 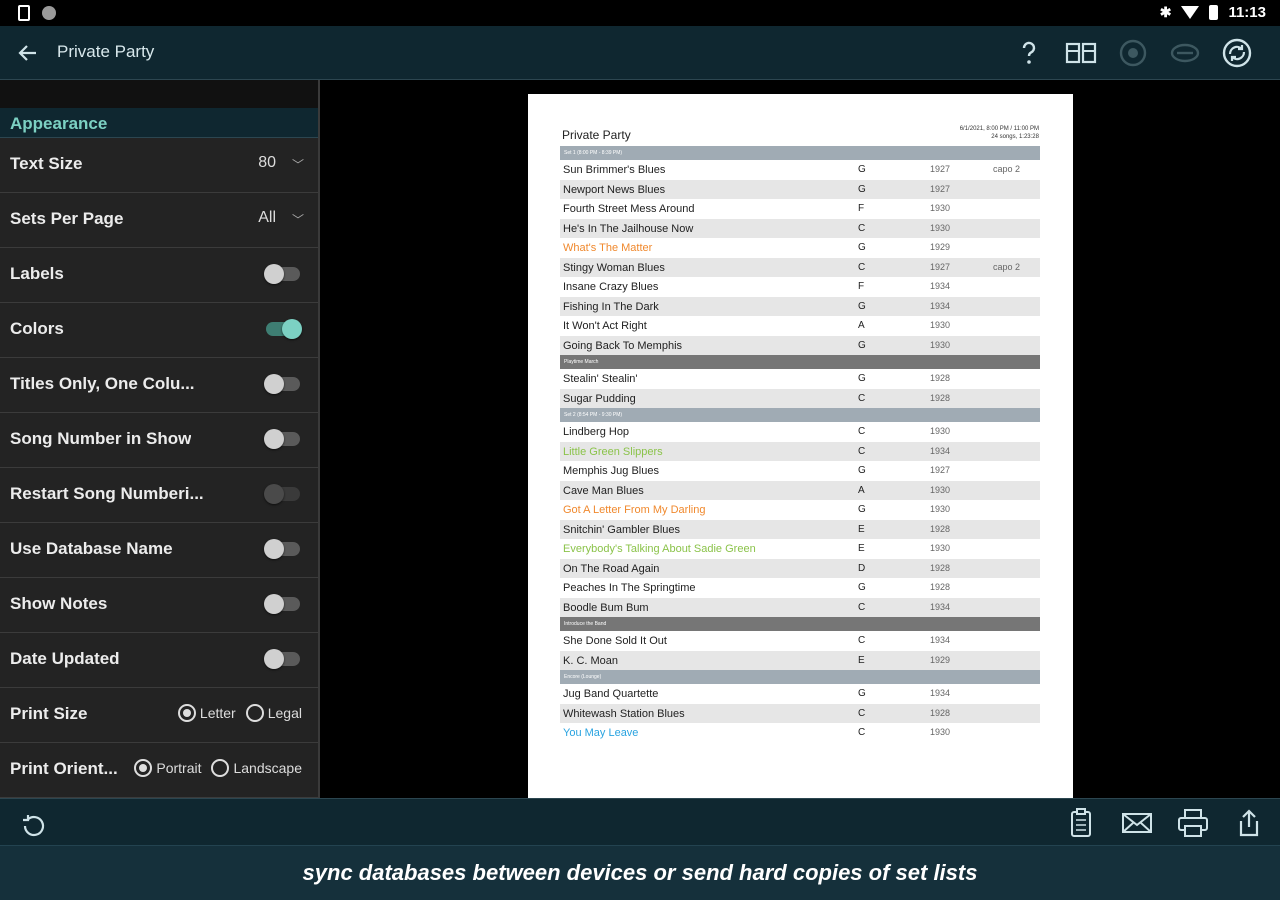 I want to click on wifi-icon, so click(x=1190, y=12).